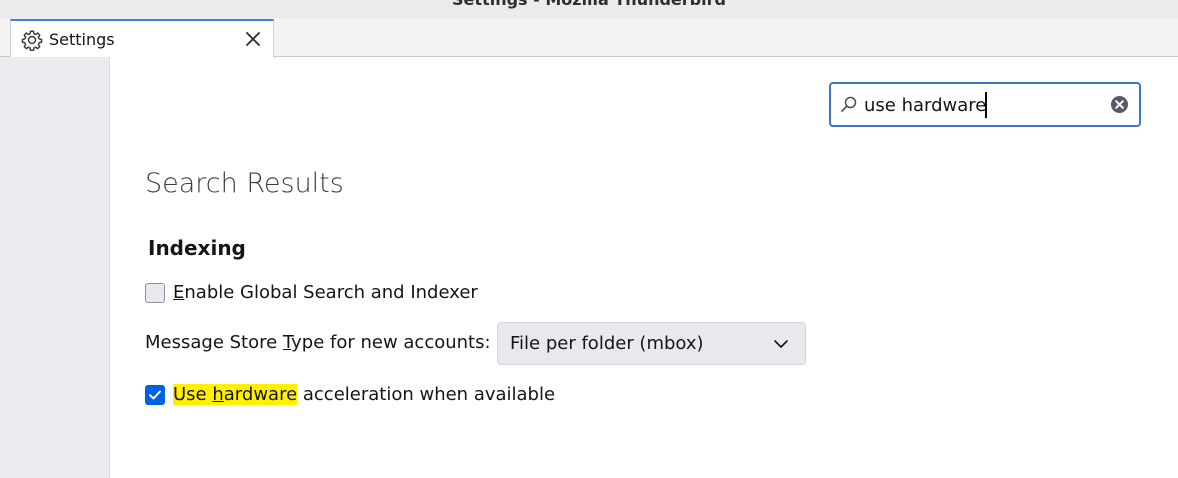 This screenshot has height=478, width=1178. Describe the element at coordinates (32, 40) in the screenshot. I see `gear-icon` at that location.